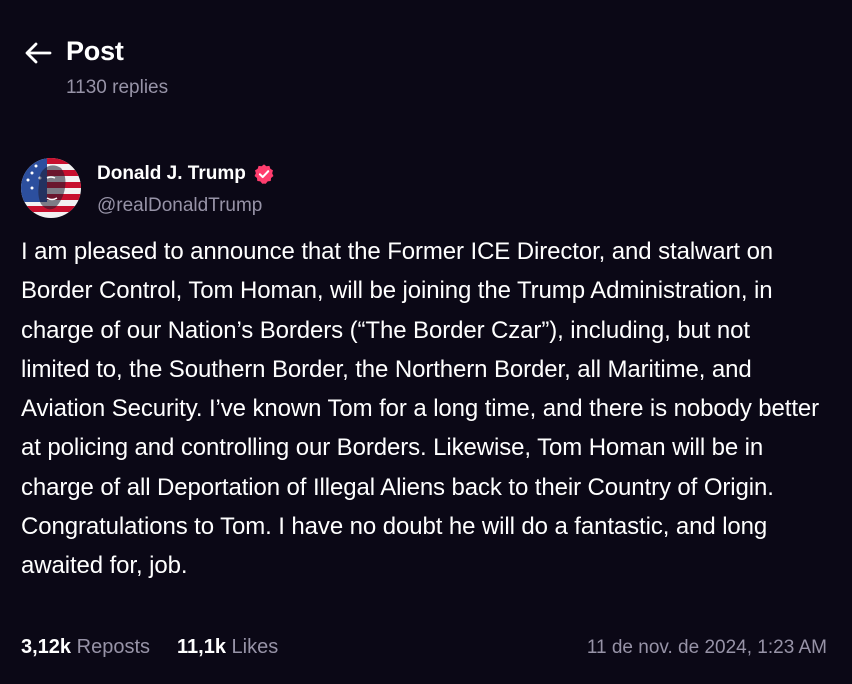 The width and height of the screenshot is (852, 684). Describe the element at coordinates (113, 647) in the screenshot. I see `reposts-label: Reposts` at that location.